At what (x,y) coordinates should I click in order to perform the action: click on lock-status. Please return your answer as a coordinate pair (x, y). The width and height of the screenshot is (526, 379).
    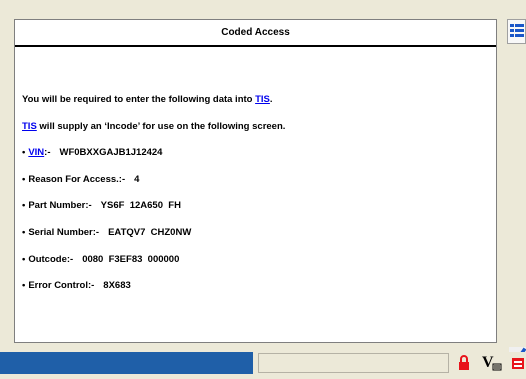
    Looking at the image, I should click on (464, 363).